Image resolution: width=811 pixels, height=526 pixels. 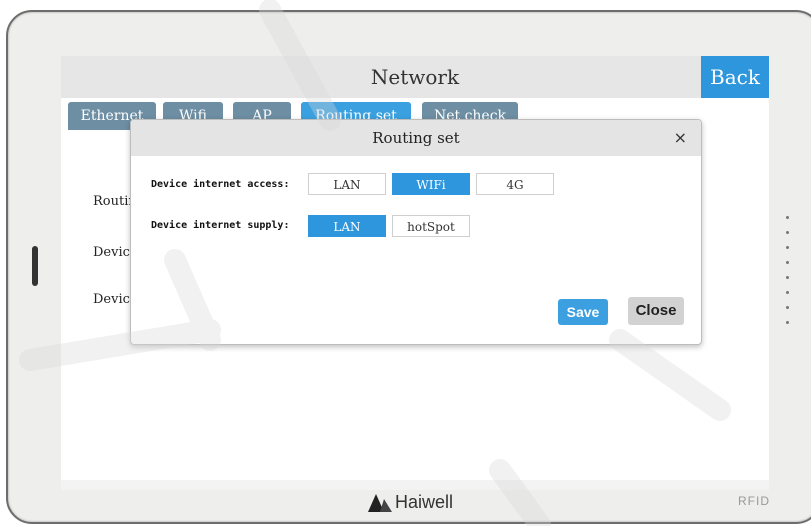 I want to click on supply-option-hotspot: hotSpot, so click(x=431, y=226).